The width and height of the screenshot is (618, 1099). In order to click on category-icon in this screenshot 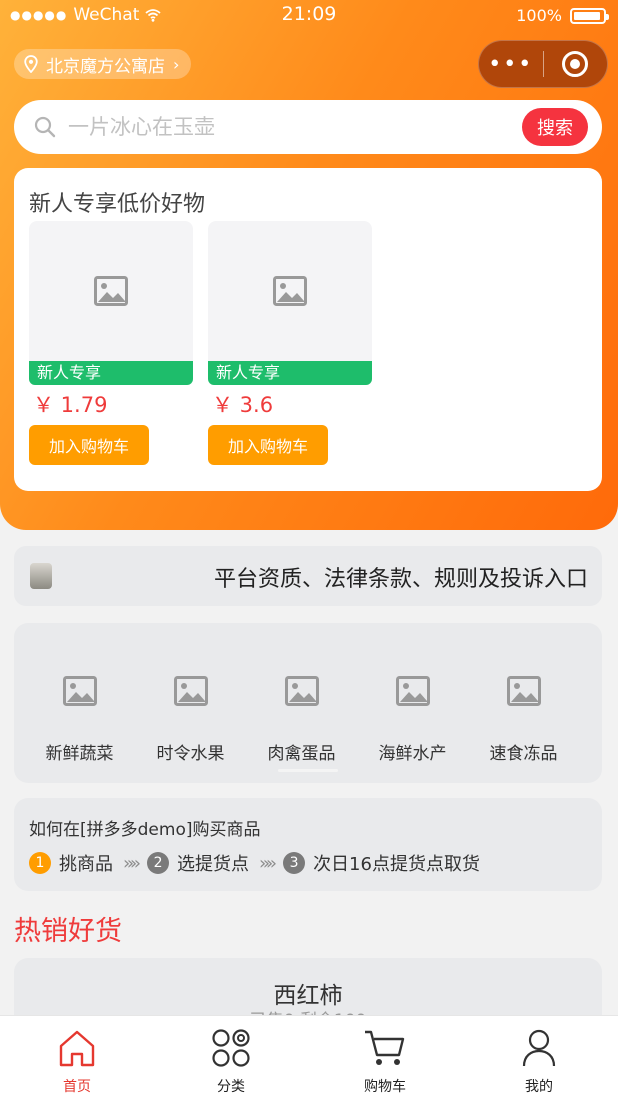, I will do `click(231, 1048)`.